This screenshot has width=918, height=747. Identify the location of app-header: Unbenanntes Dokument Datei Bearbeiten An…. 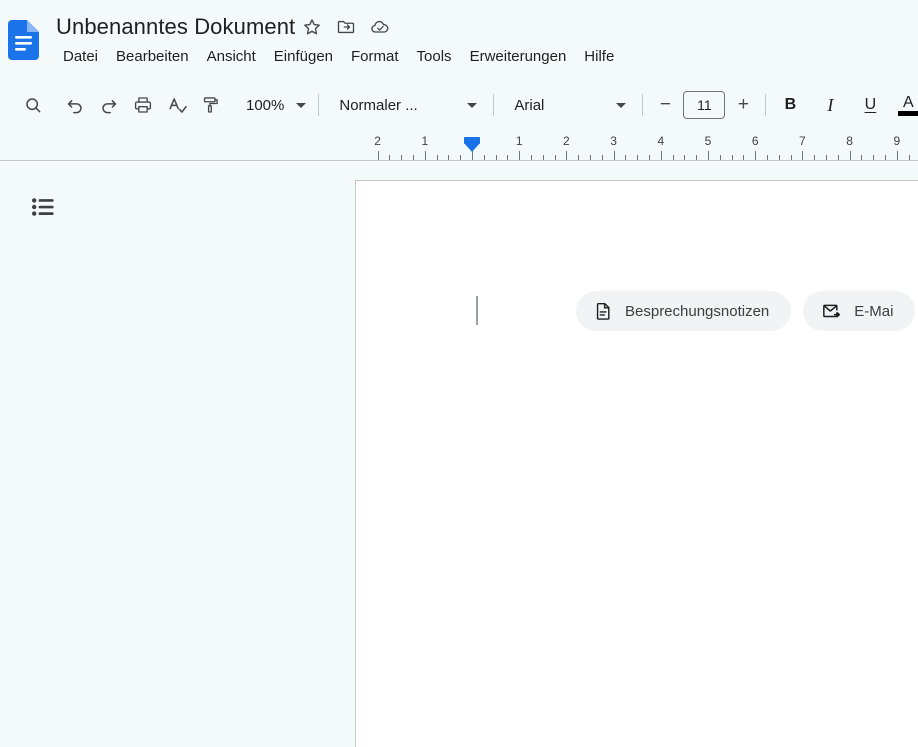
(459, 40).